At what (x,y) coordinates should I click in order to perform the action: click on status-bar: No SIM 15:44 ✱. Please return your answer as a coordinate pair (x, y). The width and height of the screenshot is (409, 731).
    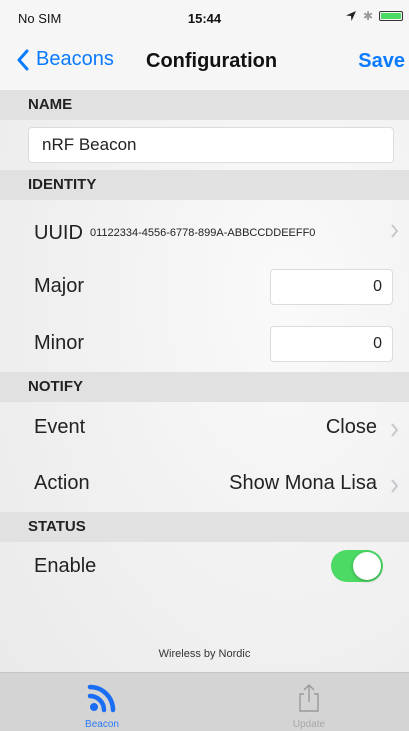
    Looking at the image, I should click on (204, 17).